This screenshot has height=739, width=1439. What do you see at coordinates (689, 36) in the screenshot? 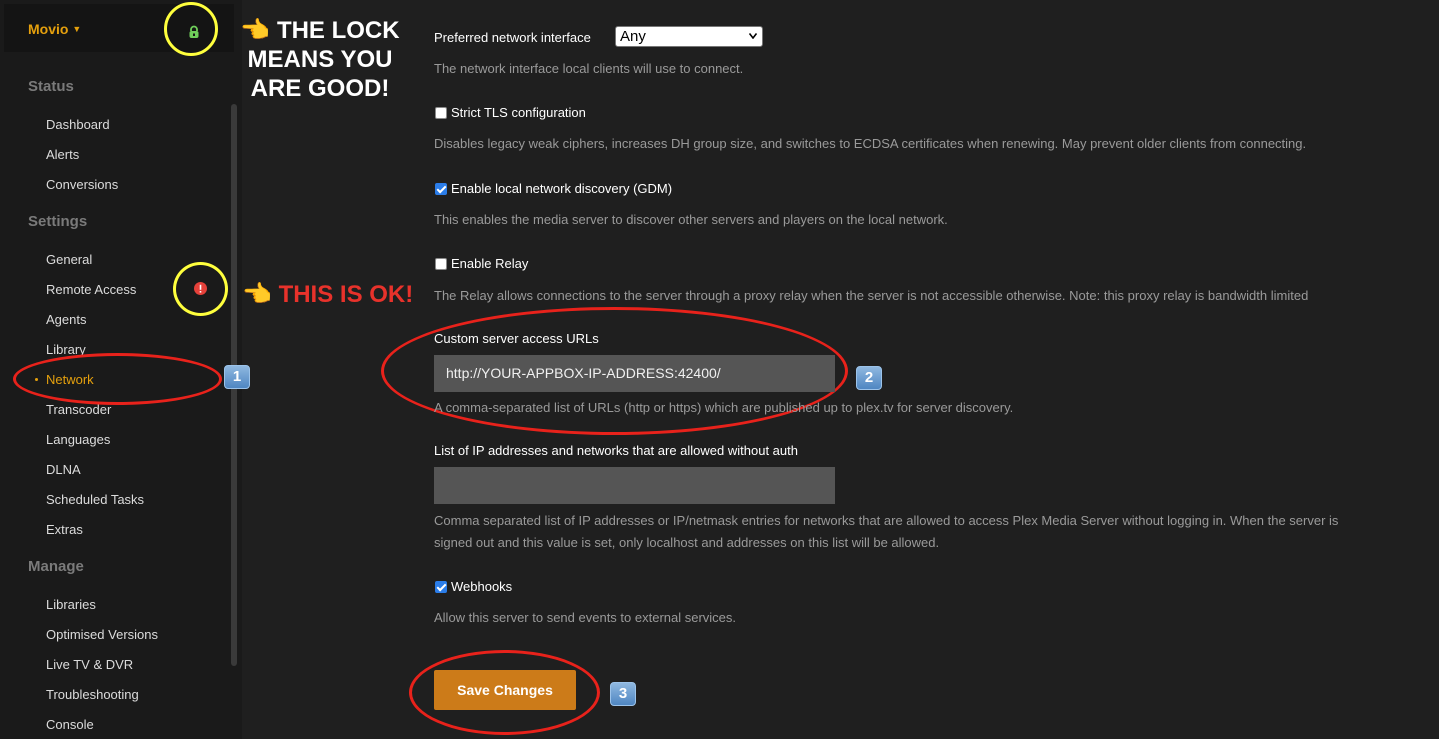
I see `preferred-interface-select: Any` at bounding box center [689, 36].